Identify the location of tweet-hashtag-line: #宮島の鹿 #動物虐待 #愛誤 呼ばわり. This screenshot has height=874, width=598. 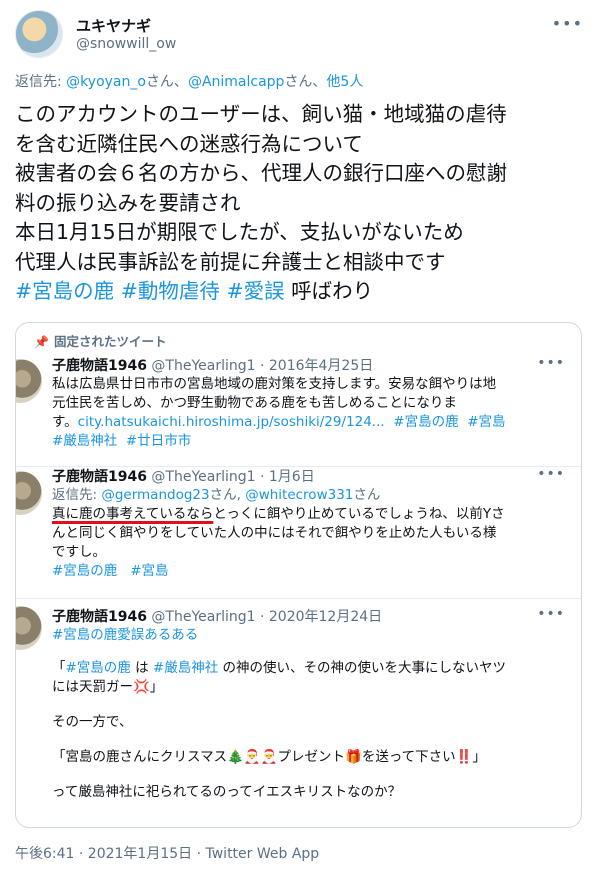
(300, 292).